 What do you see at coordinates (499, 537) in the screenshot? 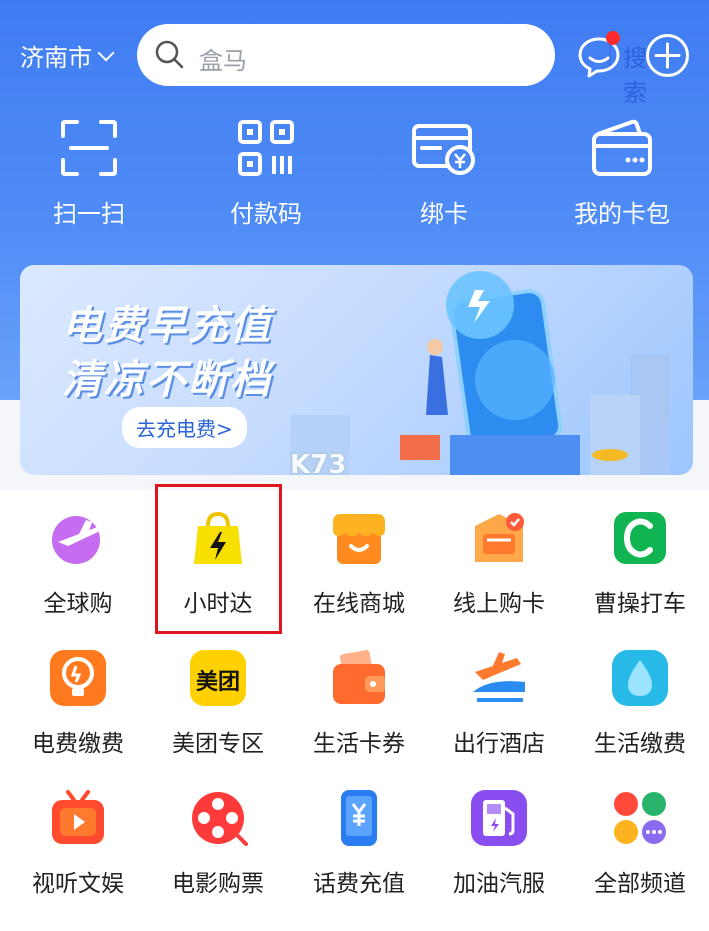
I see `gift-card-icon` at bounding box center [499, 537].